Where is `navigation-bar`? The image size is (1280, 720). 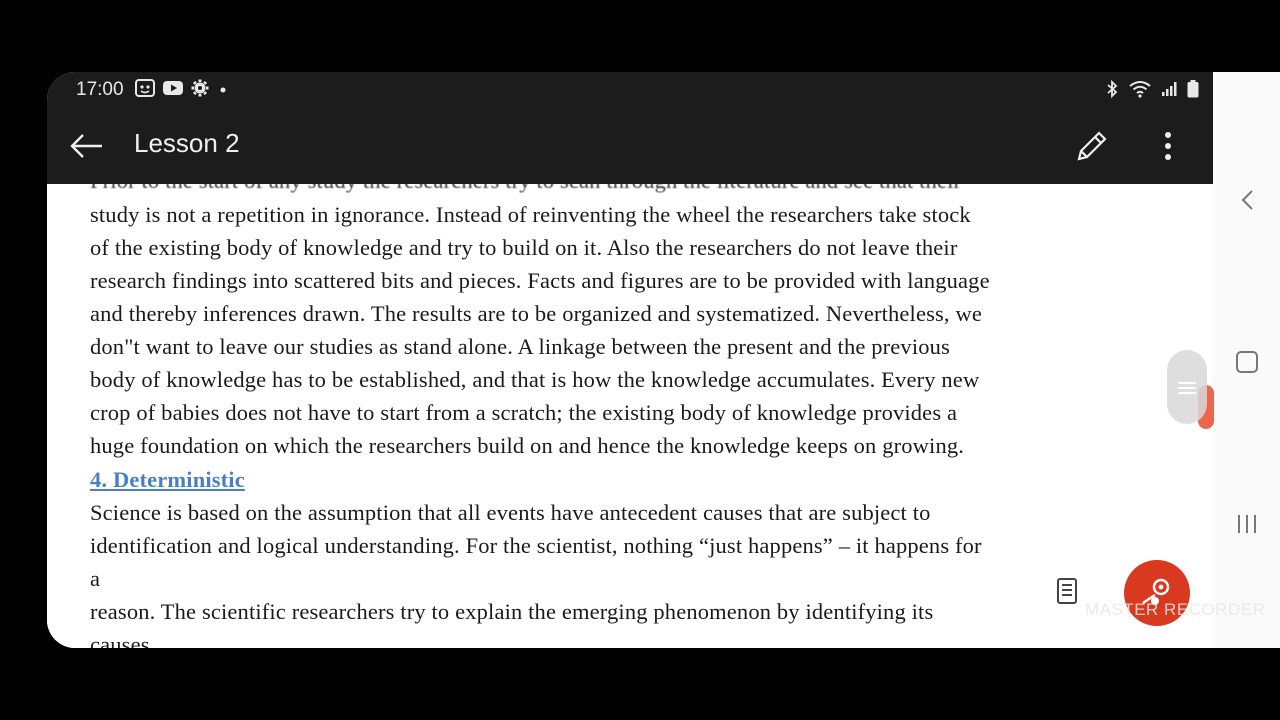
navigation-bar is located at coordinates (1246, 360).